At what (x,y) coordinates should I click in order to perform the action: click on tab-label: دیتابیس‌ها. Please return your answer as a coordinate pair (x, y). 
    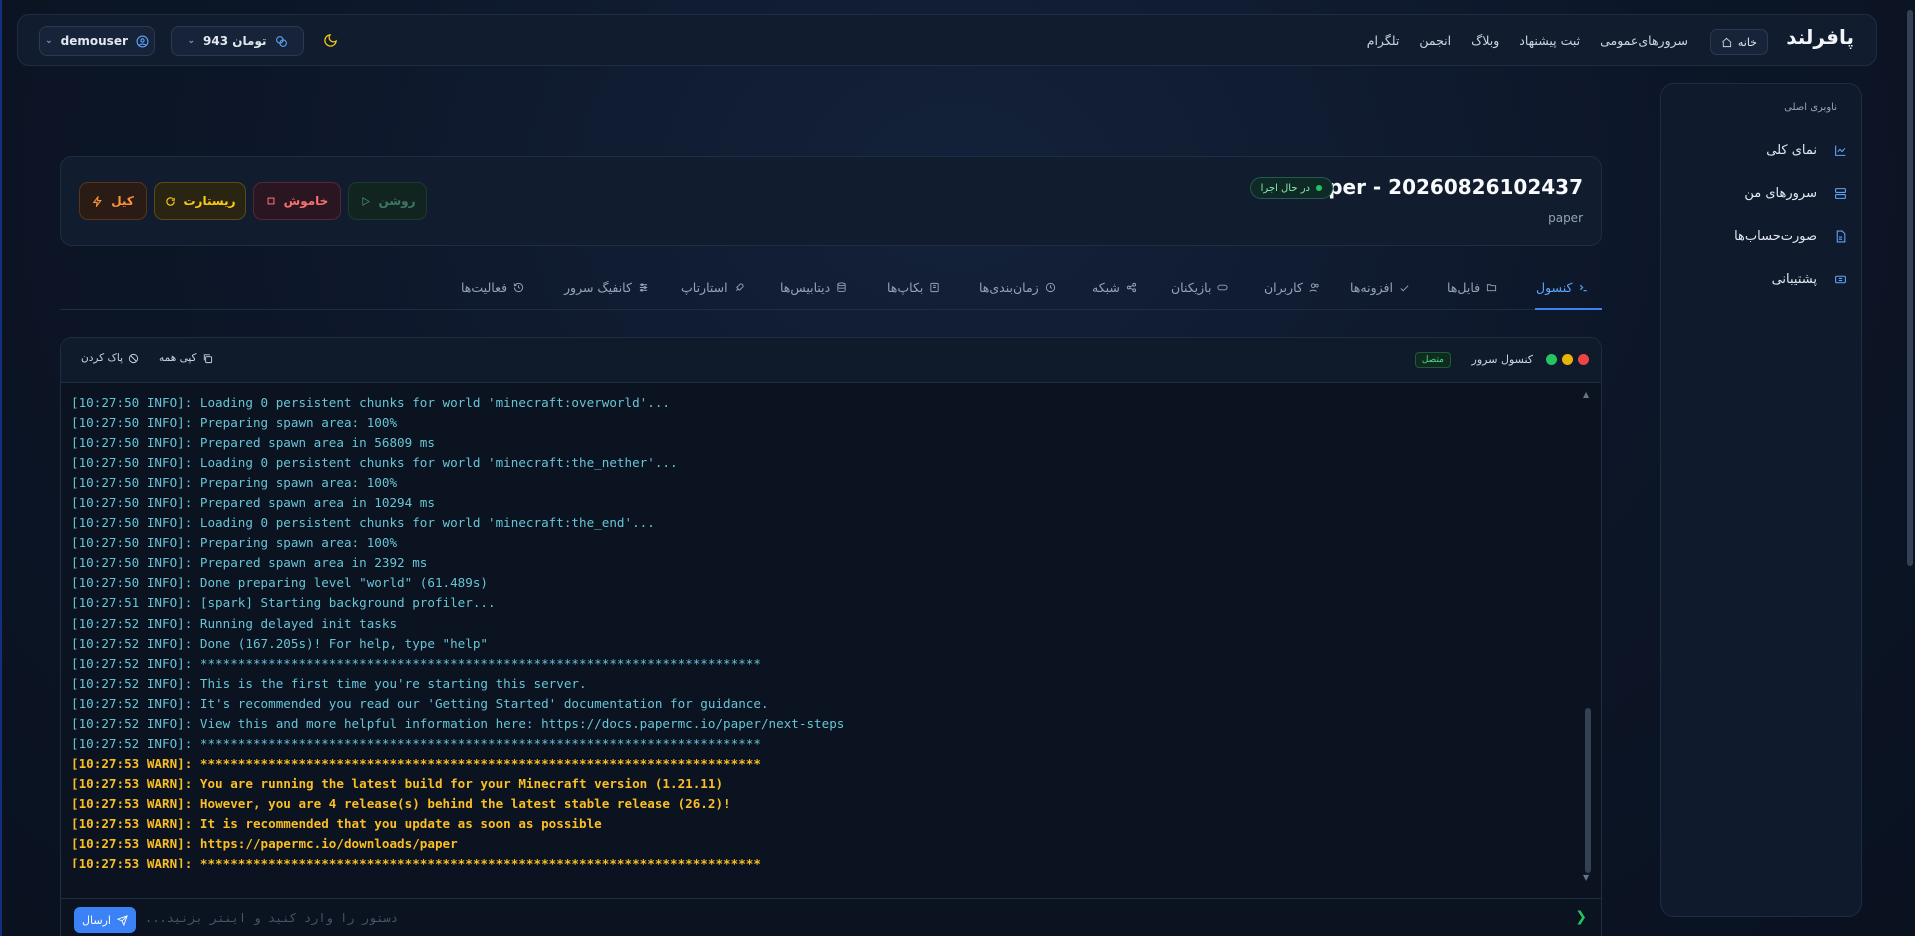
    Looking at the image, I should click on (805, 287).